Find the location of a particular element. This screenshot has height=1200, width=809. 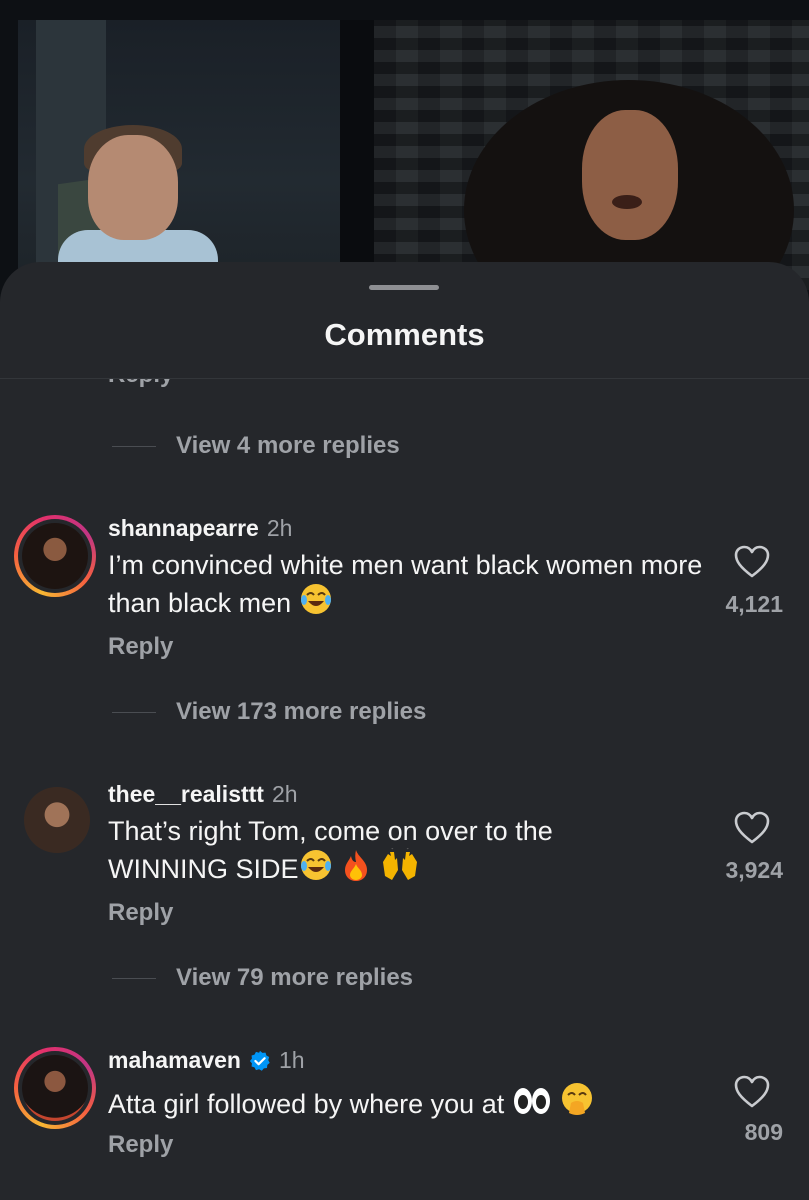

like-count: 3,924 is located at coordinates (754, 870).